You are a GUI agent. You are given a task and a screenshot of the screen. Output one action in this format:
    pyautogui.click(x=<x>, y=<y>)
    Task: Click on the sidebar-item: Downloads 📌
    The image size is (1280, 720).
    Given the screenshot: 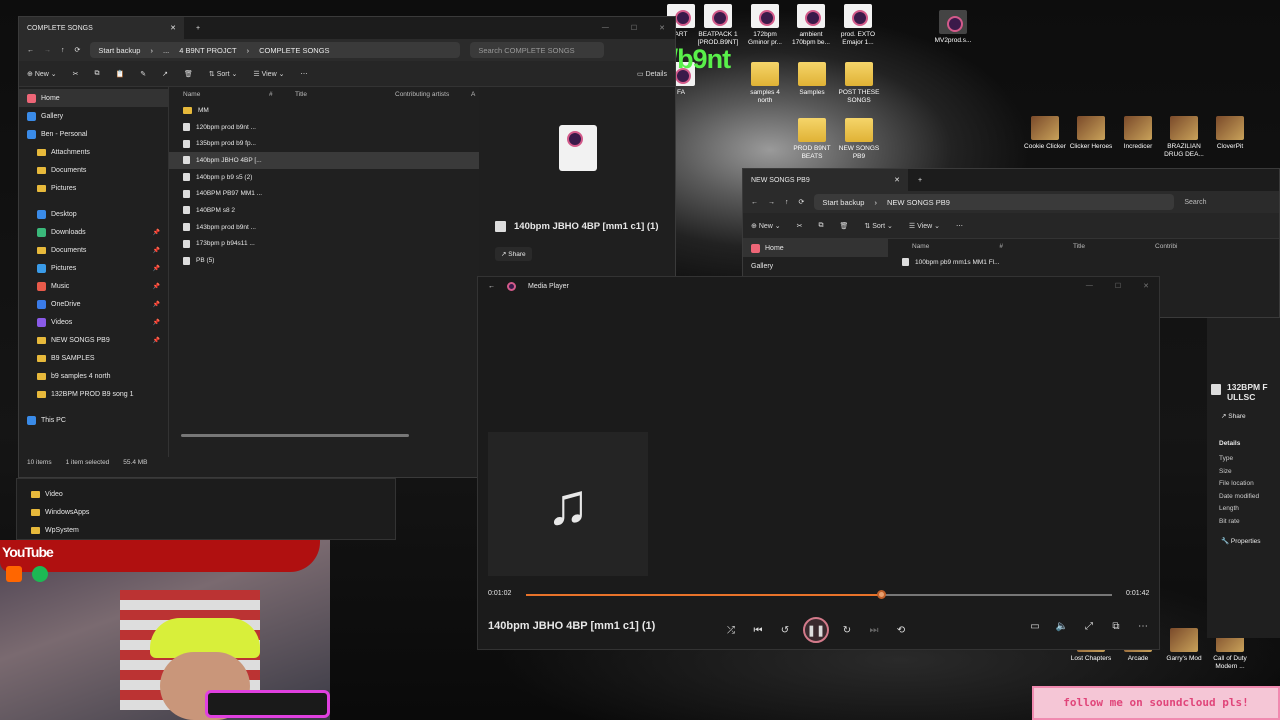 What is the action you would take?
    pyautogui.click(x=93, y=232)
    